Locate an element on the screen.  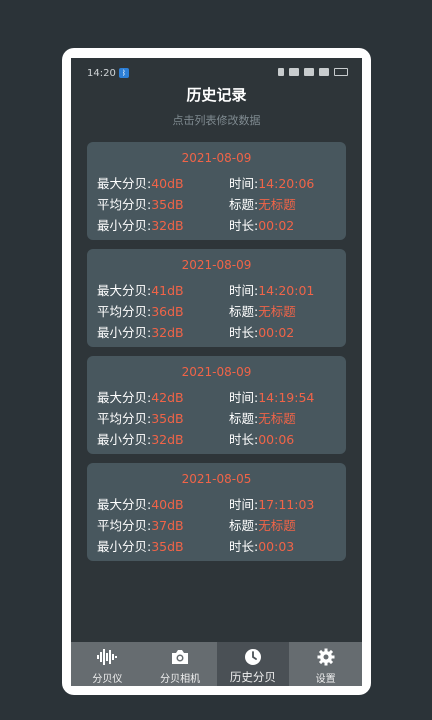
record-time: 时间:14:20:06 is located at coordinates (271, 182).